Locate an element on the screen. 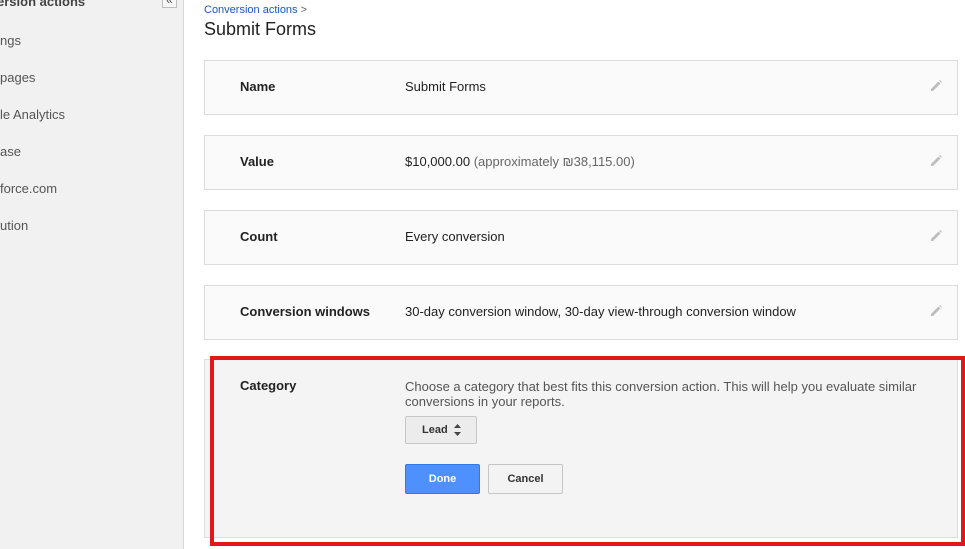 The height and width of the screenshot is (549, 965). name-label: Name is located at coordinates (258, 86).